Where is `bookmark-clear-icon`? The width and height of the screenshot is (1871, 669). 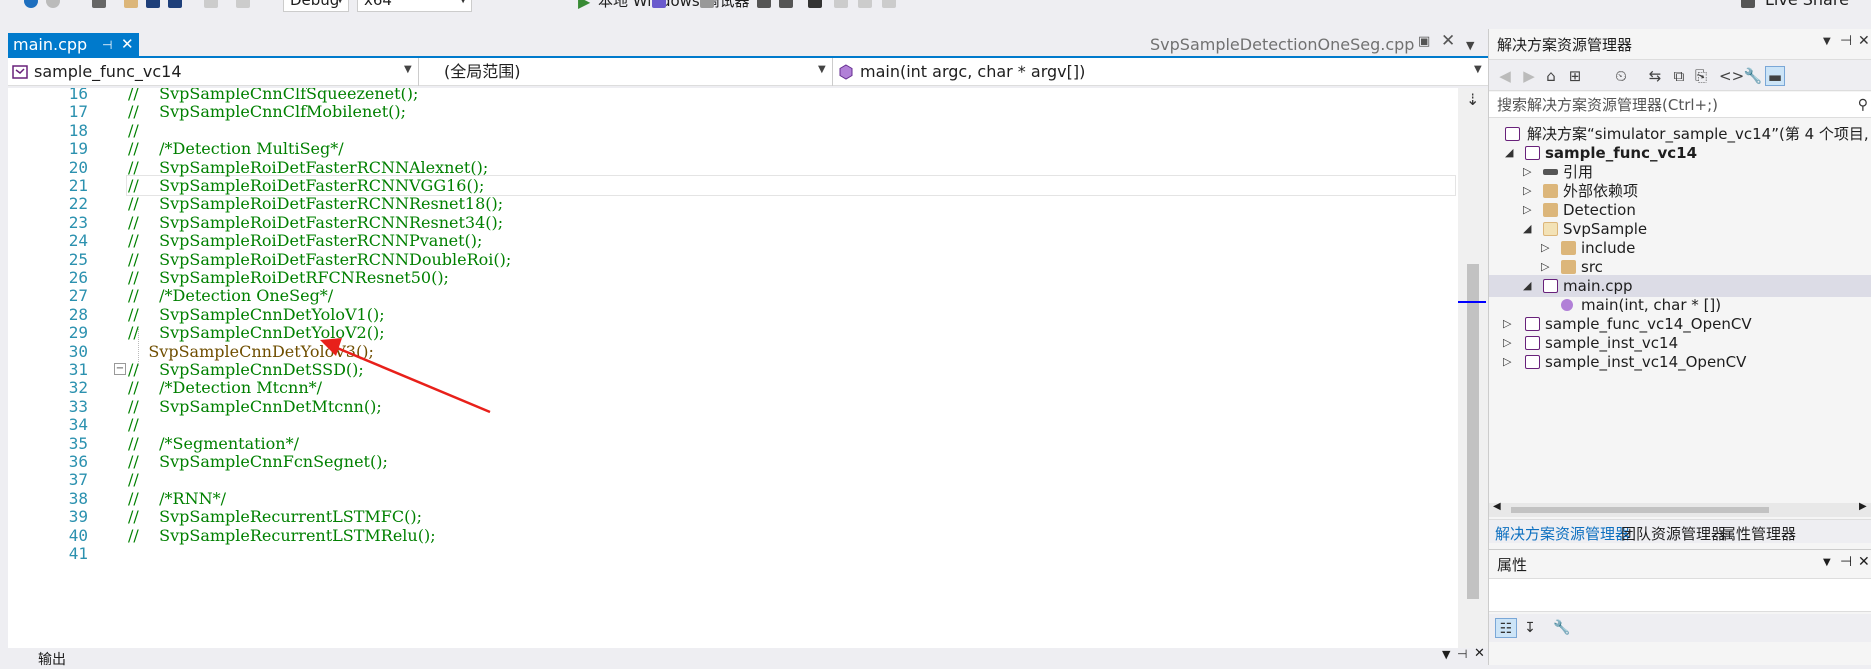 bookmark-clear-icon is located at coordinates (889, 4).